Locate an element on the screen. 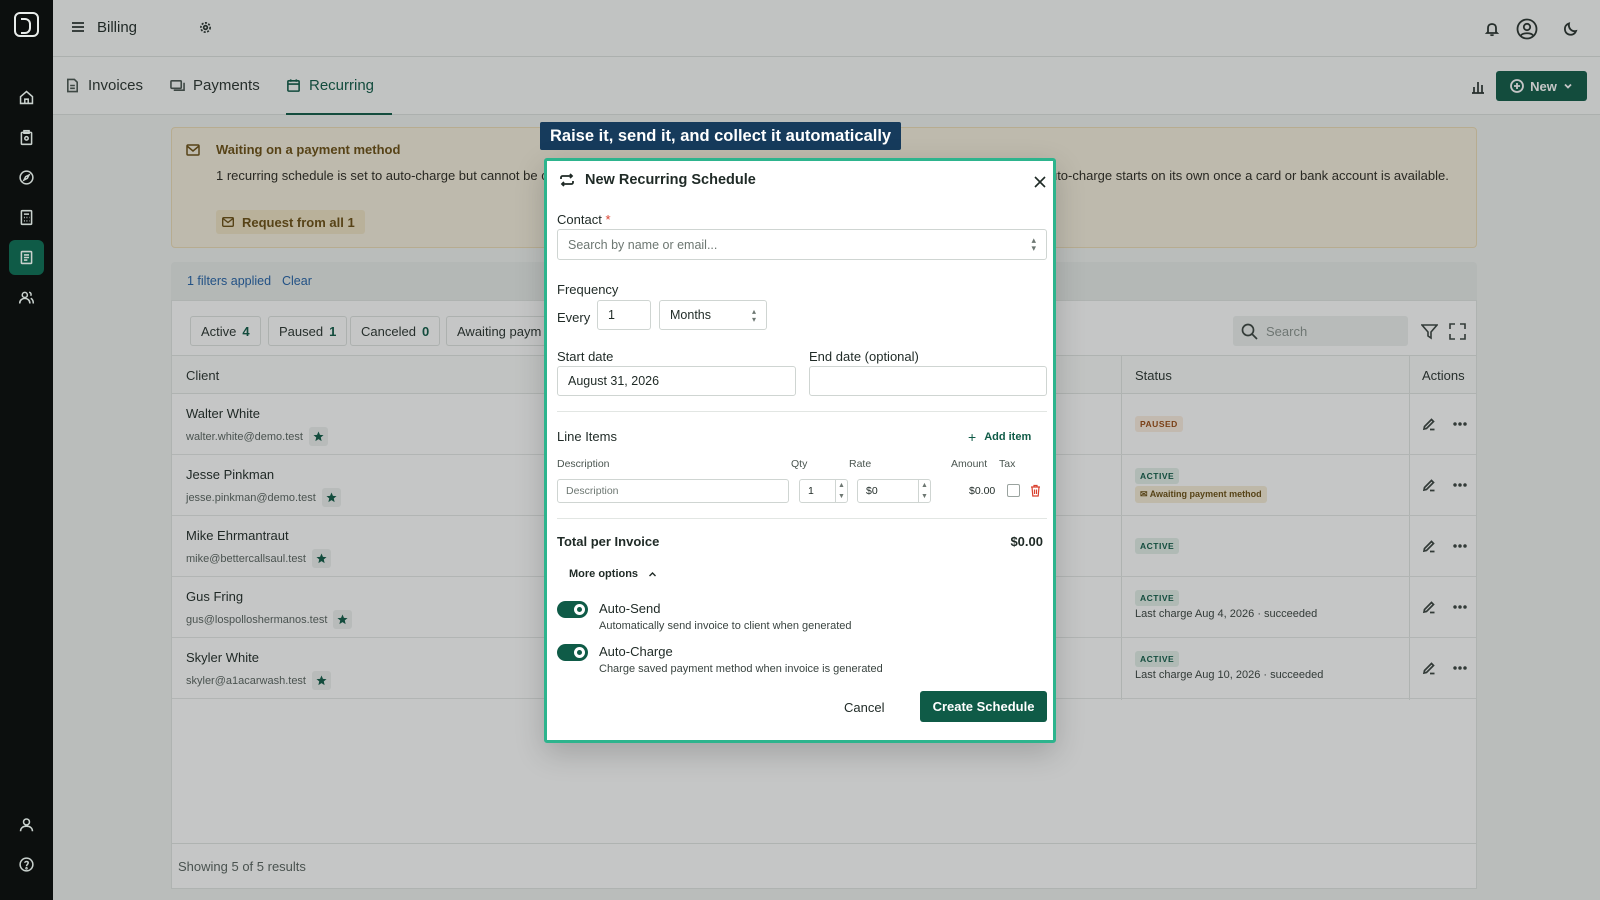 This screenshot has height=900, width=1600. billing-icon is located at coordinates (26, 257).